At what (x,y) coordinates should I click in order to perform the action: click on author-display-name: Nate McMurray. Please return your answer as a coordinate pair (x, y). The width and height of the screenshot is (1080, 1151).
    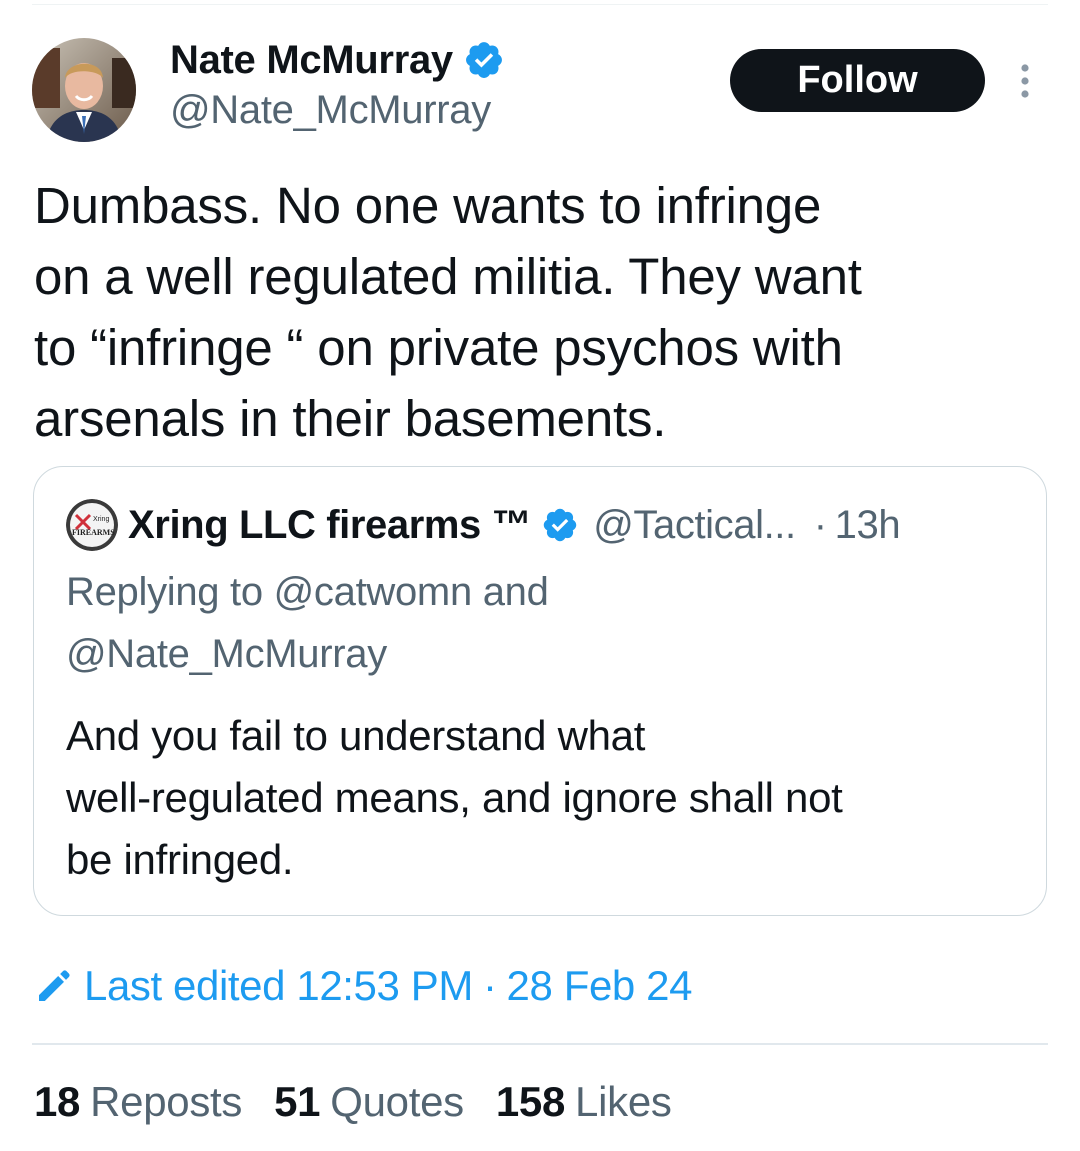
    Looking at the image, I should click on (311, 59).